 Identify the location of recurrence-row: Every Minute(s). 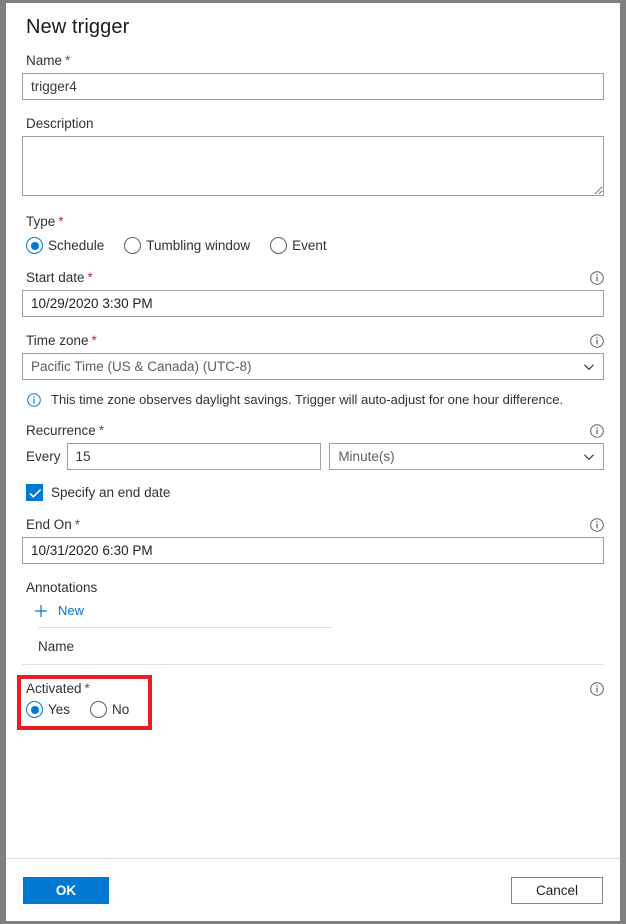
(313, 456).